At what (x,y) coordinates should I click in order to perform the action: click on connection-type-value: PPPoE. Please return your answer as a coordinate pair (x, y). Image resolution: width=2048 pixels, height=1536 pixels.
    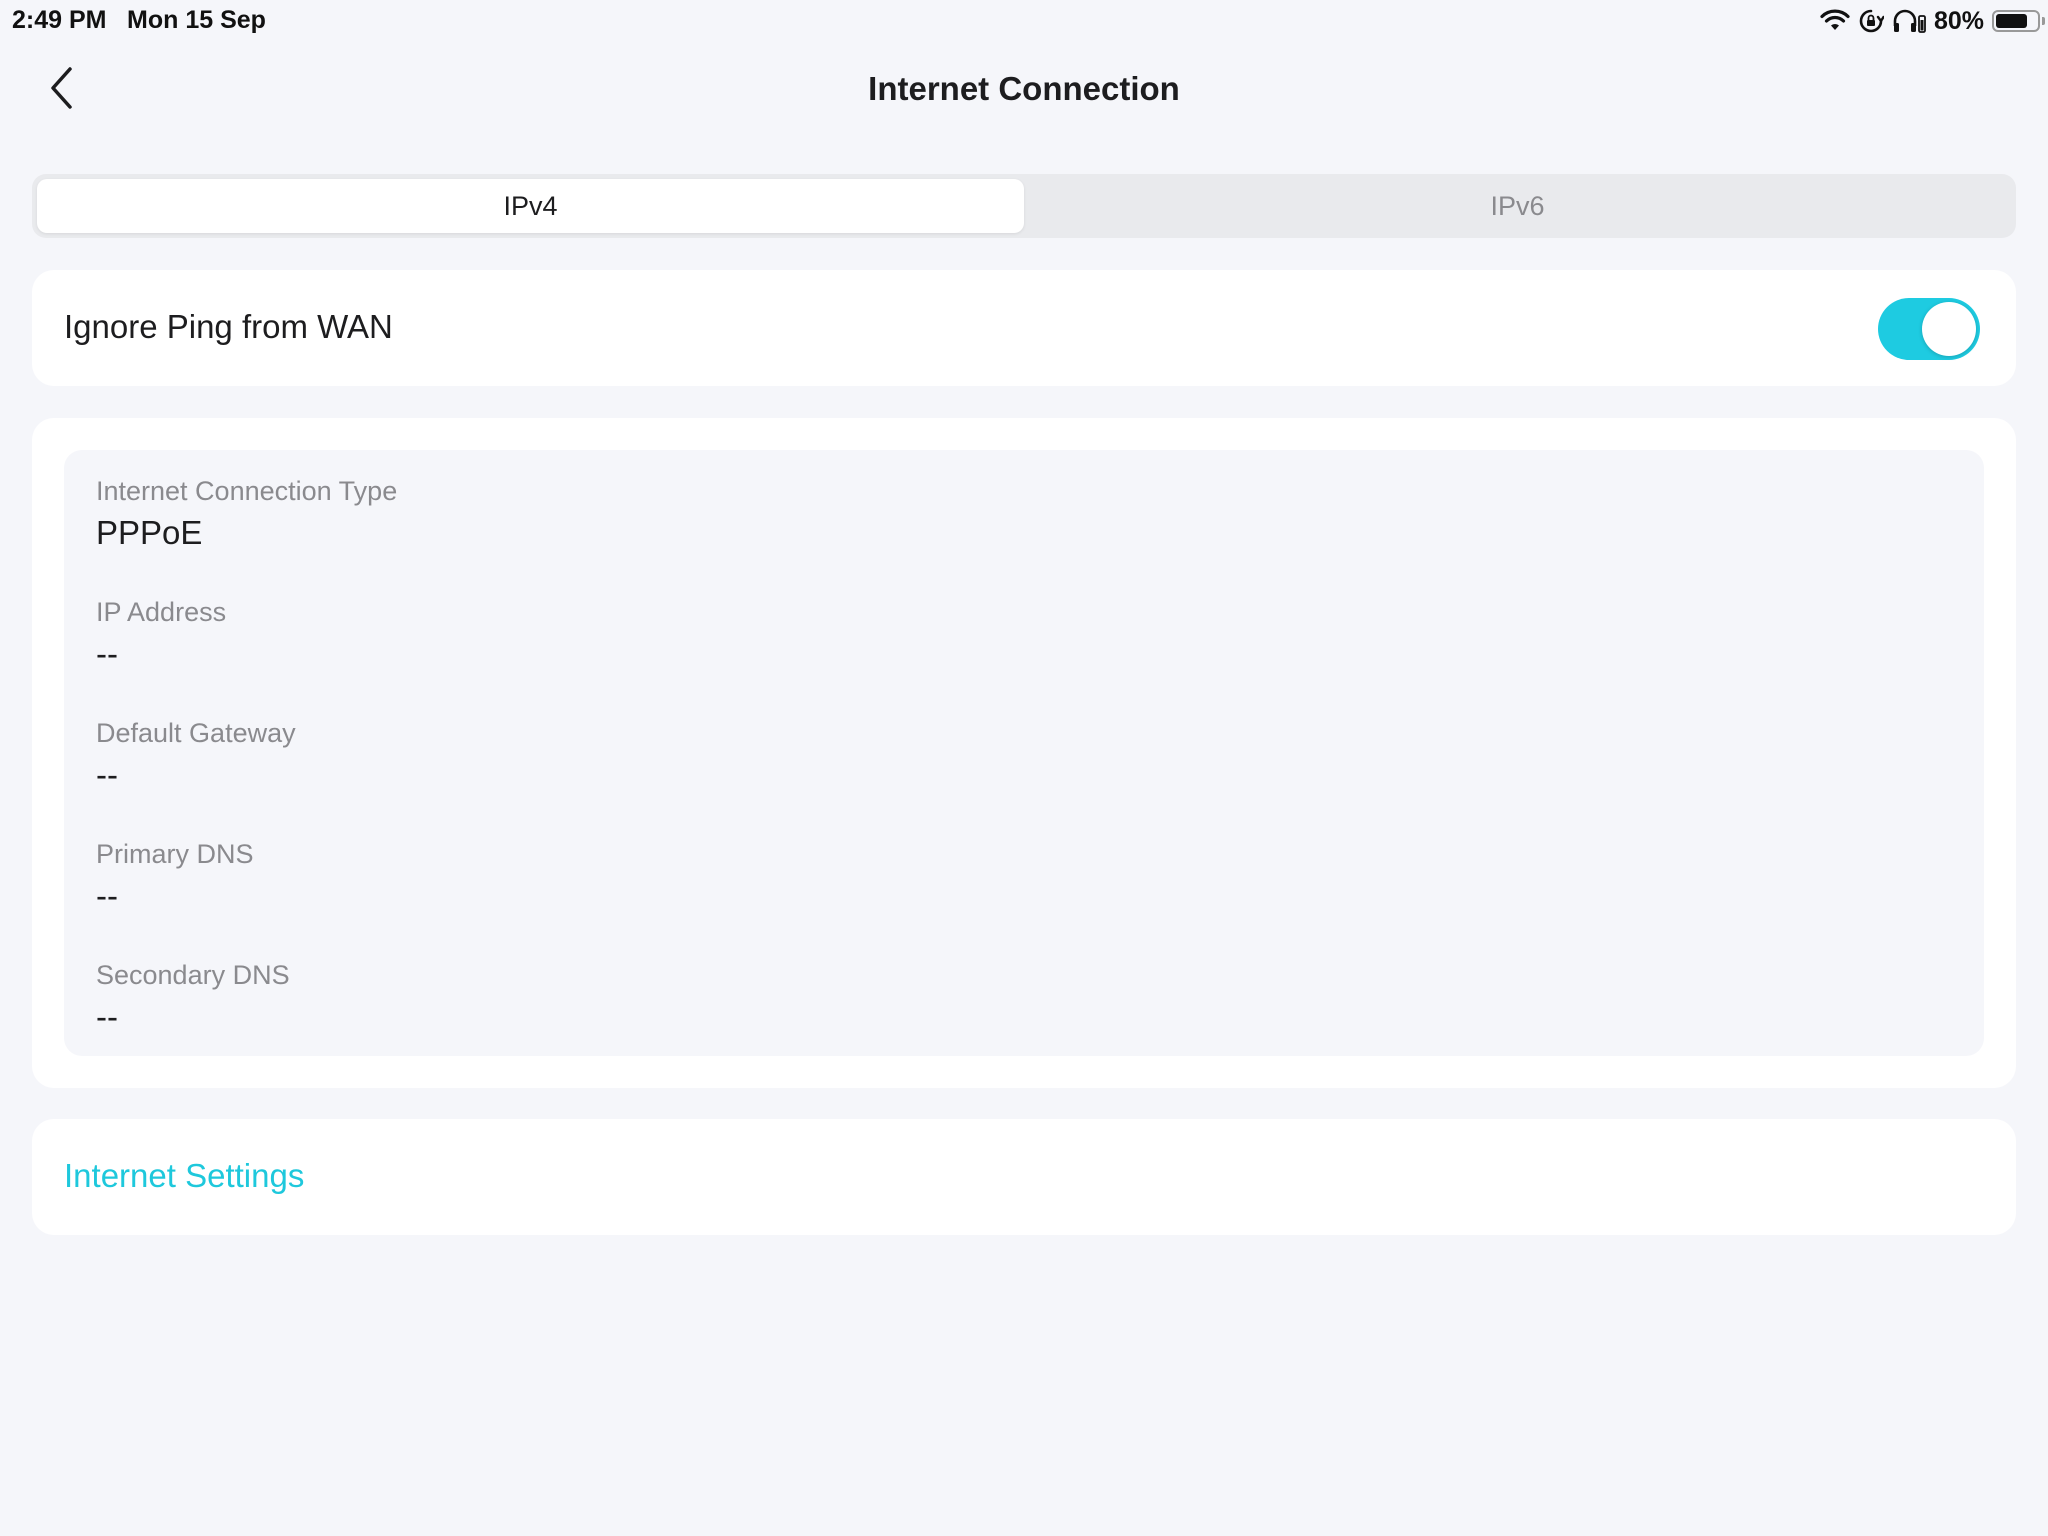
    Looking at the image, I should click on (149, 532).